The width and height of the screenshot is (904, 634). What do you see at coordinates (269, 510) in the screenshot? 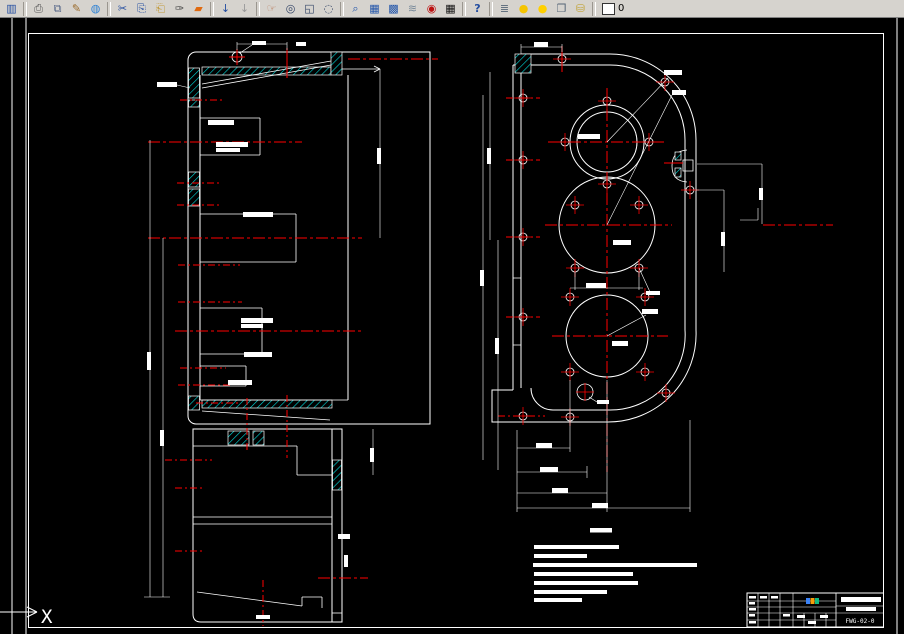
I see `bottom-section-view` at bounding box center [269, 510].